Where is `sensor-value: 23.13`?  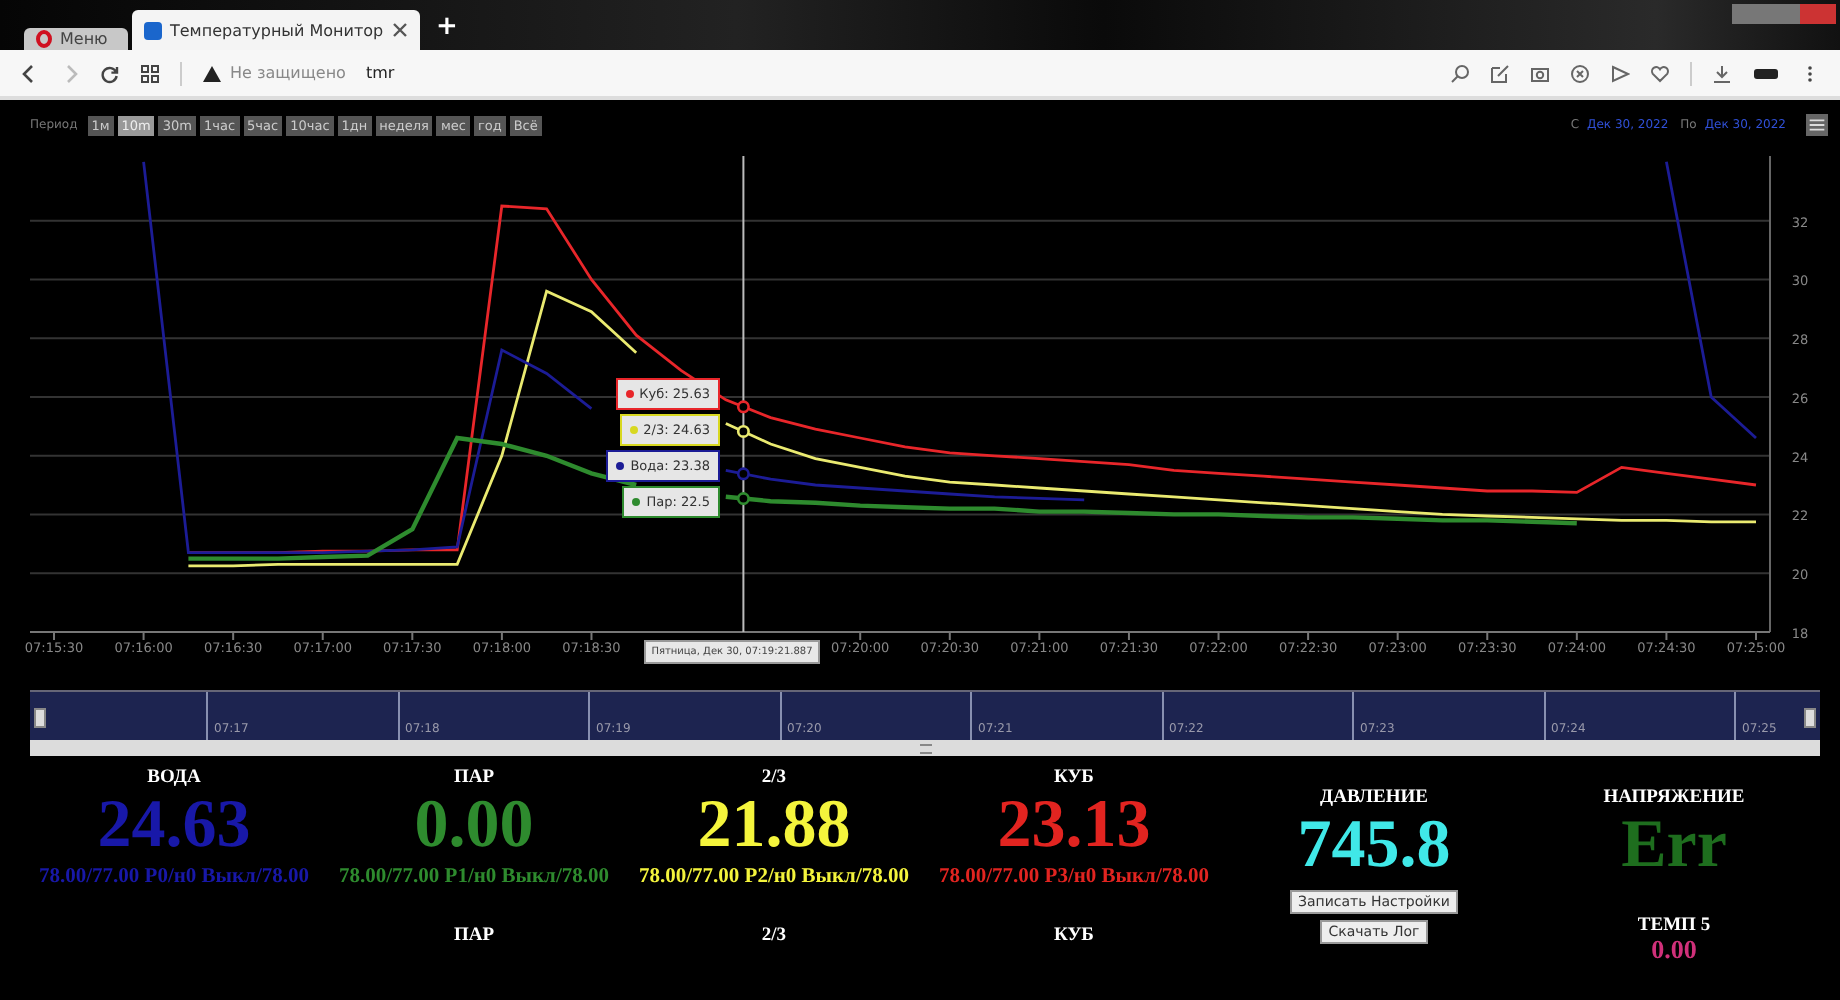
sensor-value: 23.13 is located at coordinates (1074, 826).